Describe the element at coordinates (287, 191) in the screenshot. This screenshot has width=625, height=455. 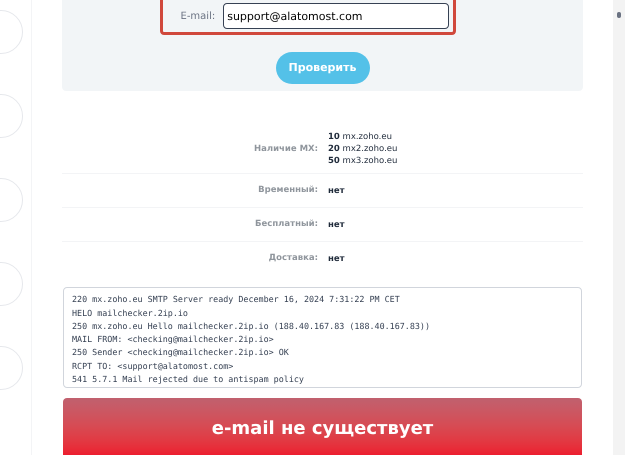
I see `field-label: Временный:` at that location.